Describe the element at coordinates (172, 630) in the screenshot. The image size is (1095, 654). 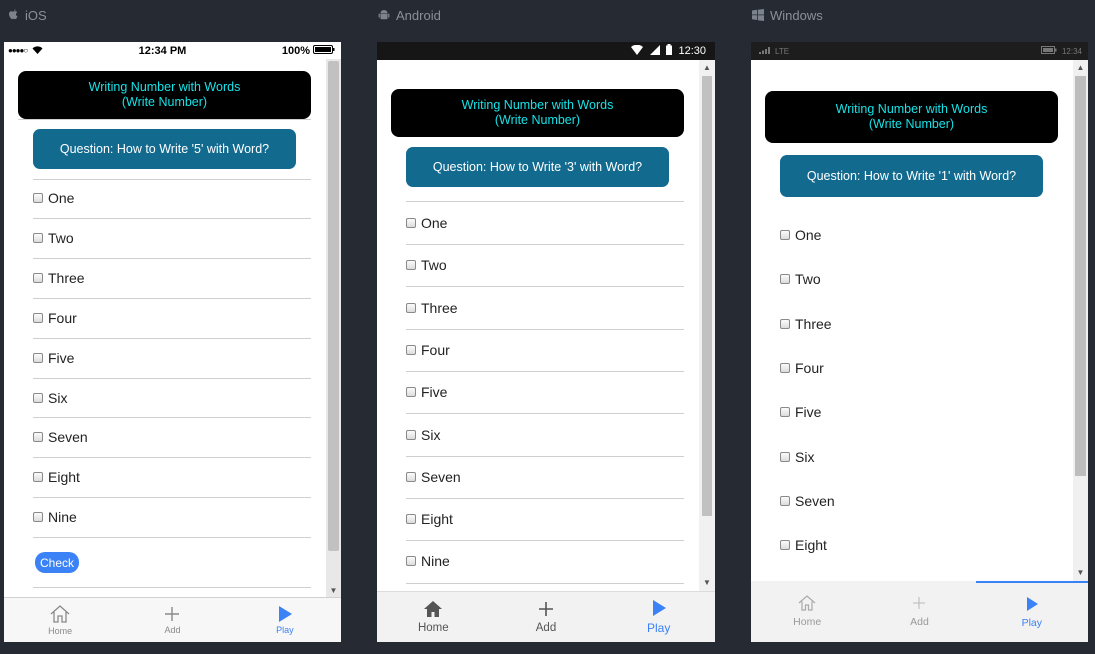
I see `tab-label: Add` at that location.